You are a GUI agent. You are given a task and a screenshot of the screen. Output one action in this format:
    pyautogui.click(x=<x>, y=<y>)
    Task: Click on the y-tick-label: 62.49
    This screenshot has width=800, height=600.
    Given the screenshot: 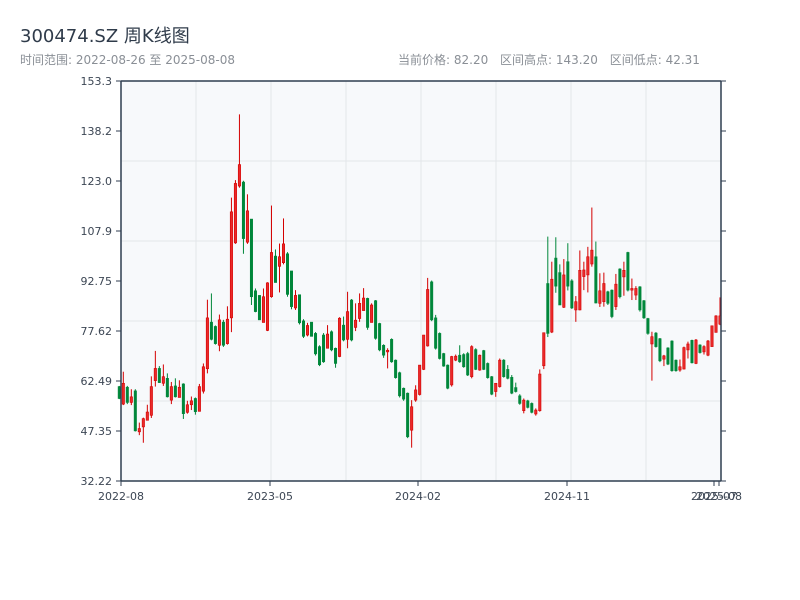 What is the action you would take?
    pyautogui.click(x=97, y=381)
    